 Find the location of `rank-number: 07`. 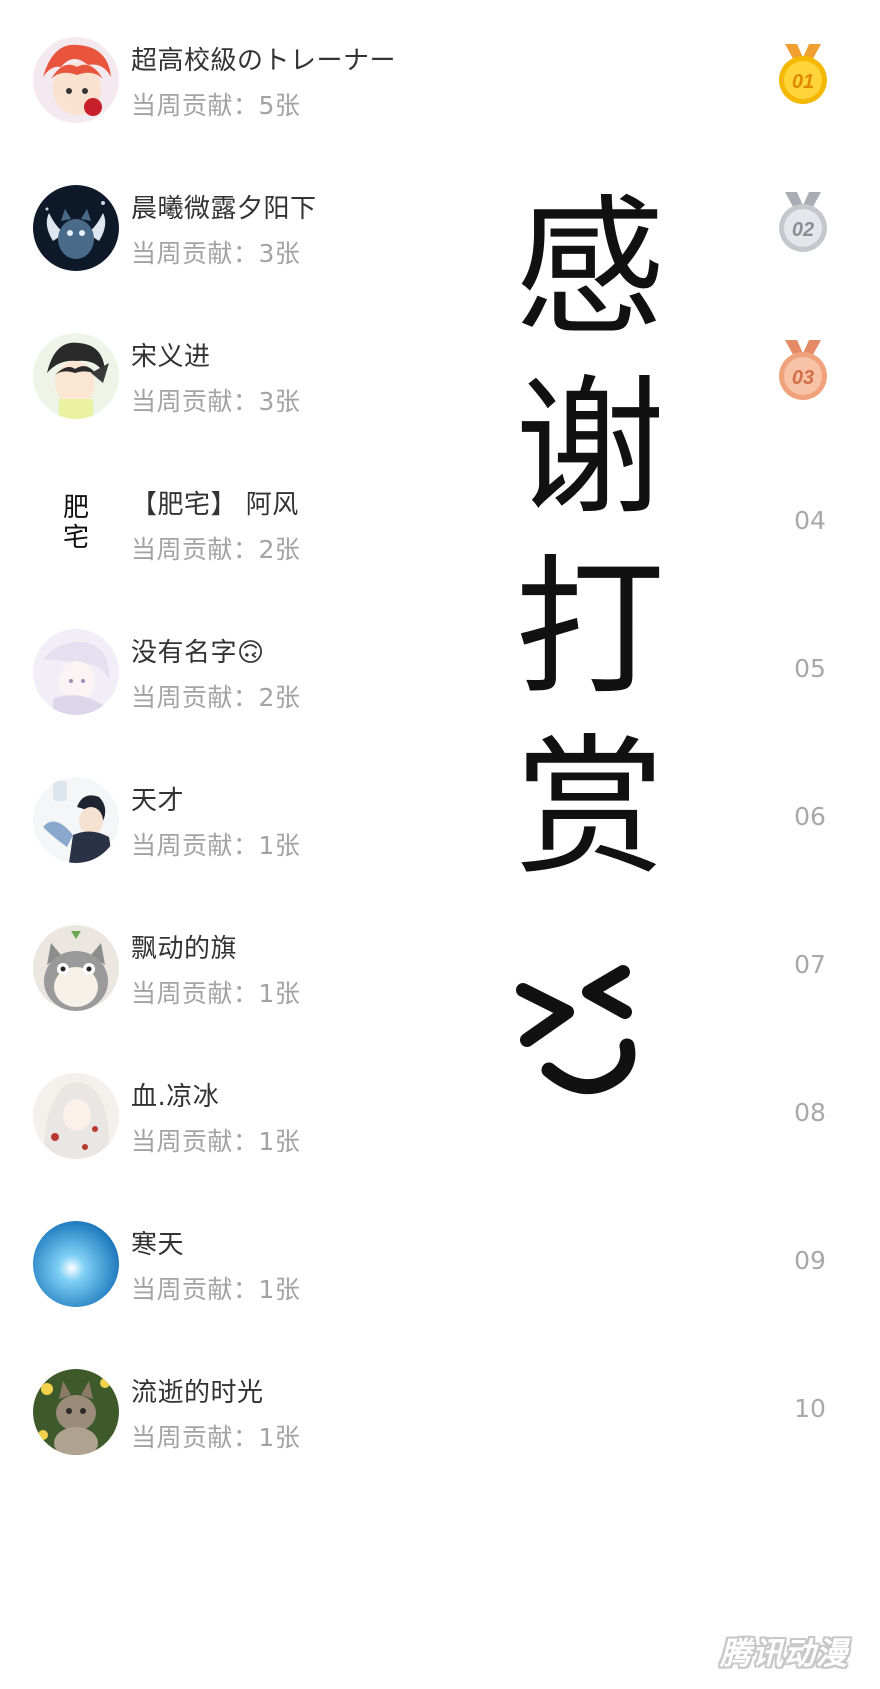

rank-number: 07 is located at coordinates (810, 964).